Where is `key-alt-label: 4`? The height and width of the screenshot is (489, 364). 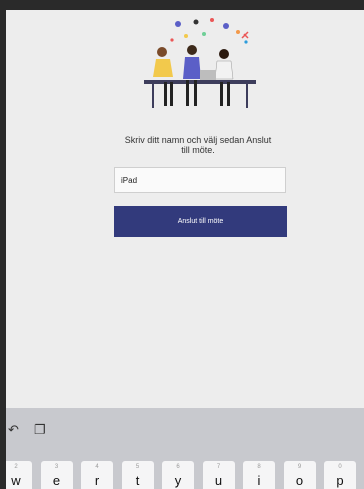 key-alt-label: 4 is located at coordinates (97, 467).